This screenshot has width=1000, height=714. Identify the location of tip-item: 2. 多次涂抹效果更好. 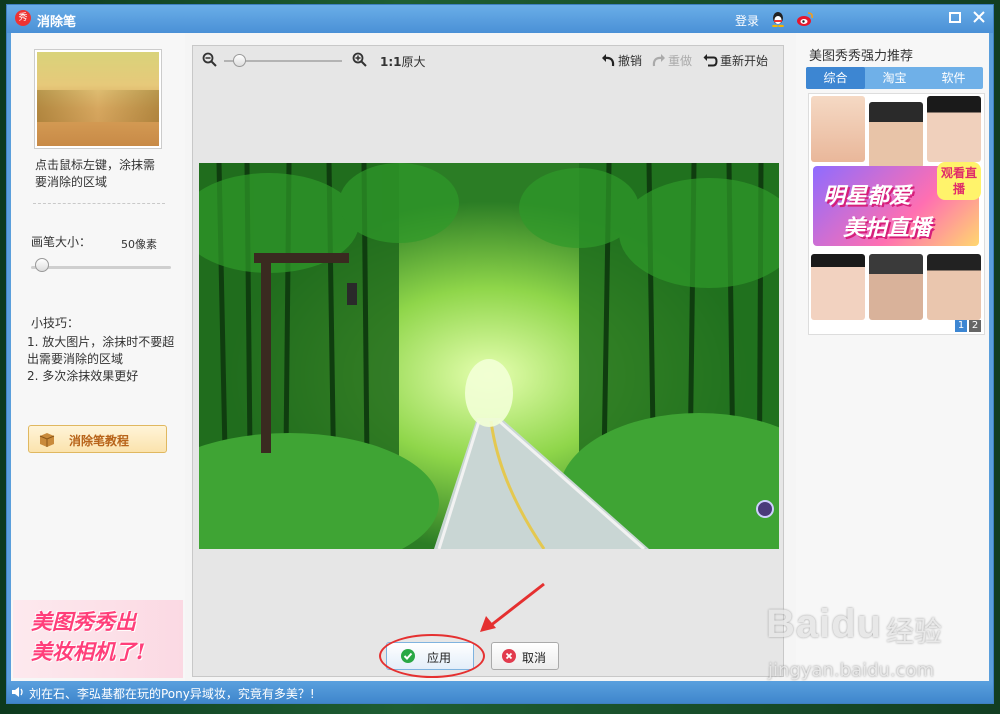
(83, 376).